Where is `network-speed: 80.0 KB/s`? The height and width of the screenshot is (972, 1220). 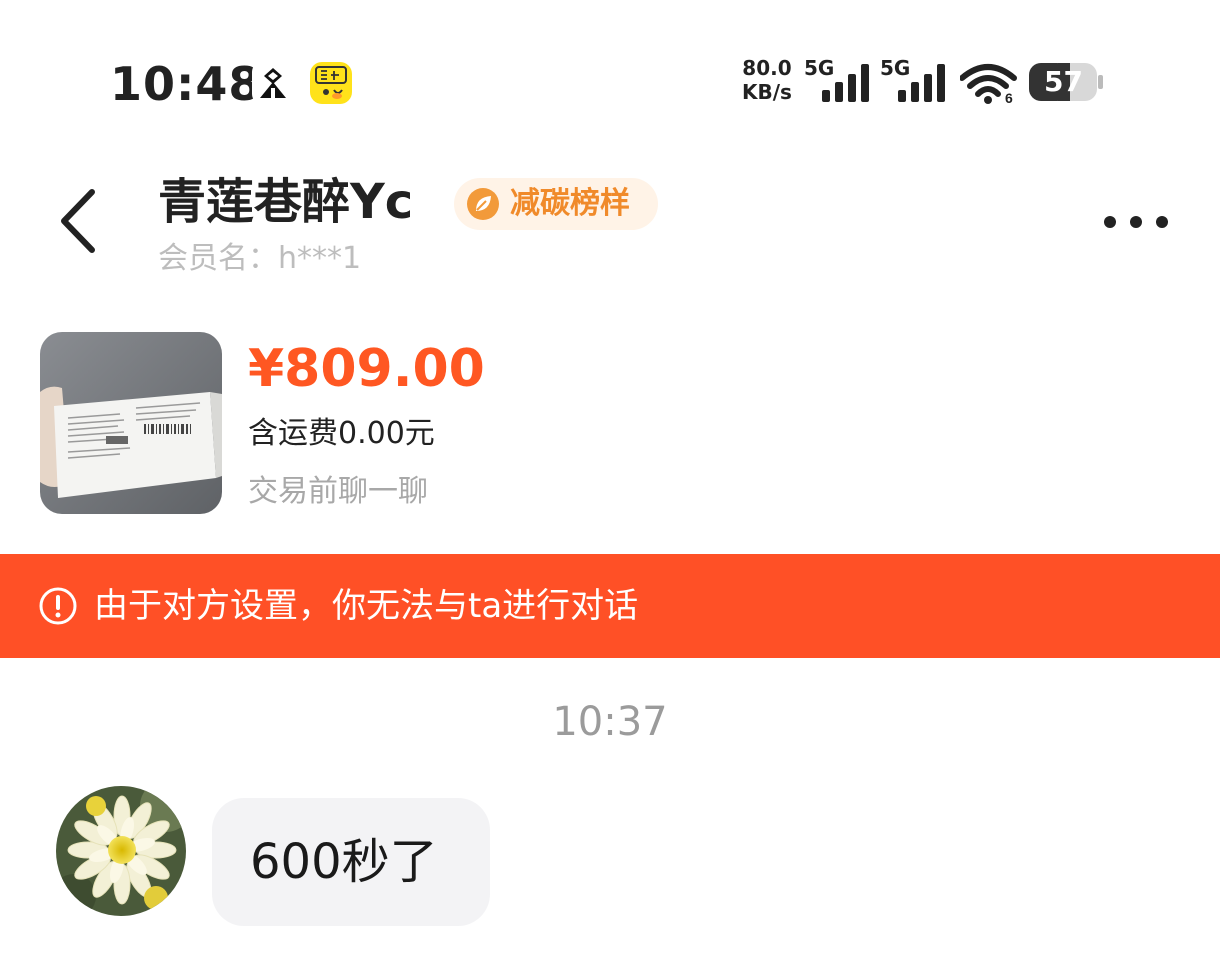 network-speed: 80.0 KB/s is located at coordinates (767, 80).